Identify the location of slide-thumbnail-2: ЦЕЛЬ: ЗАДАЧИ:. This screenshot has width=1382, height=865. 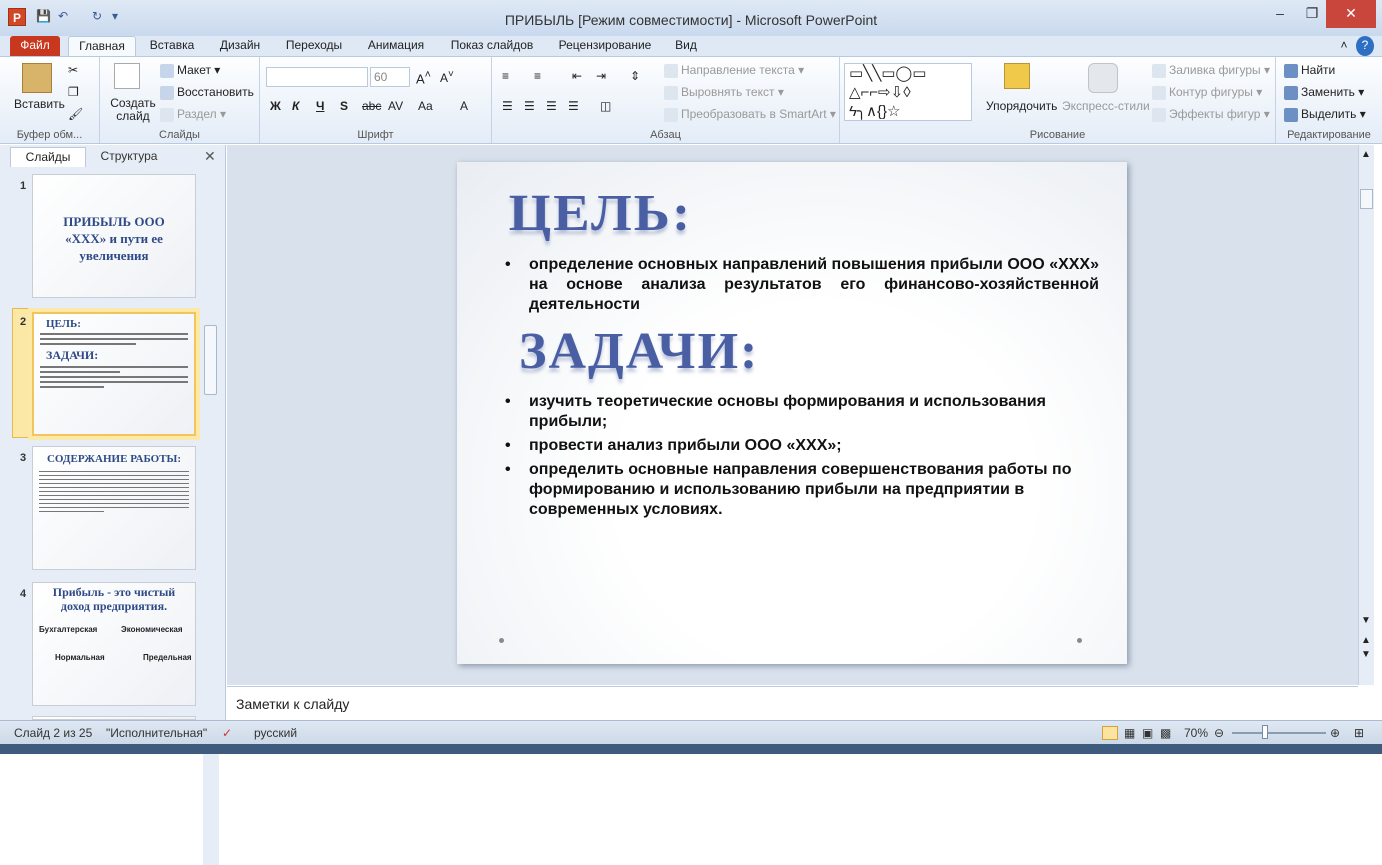
(114, 374).